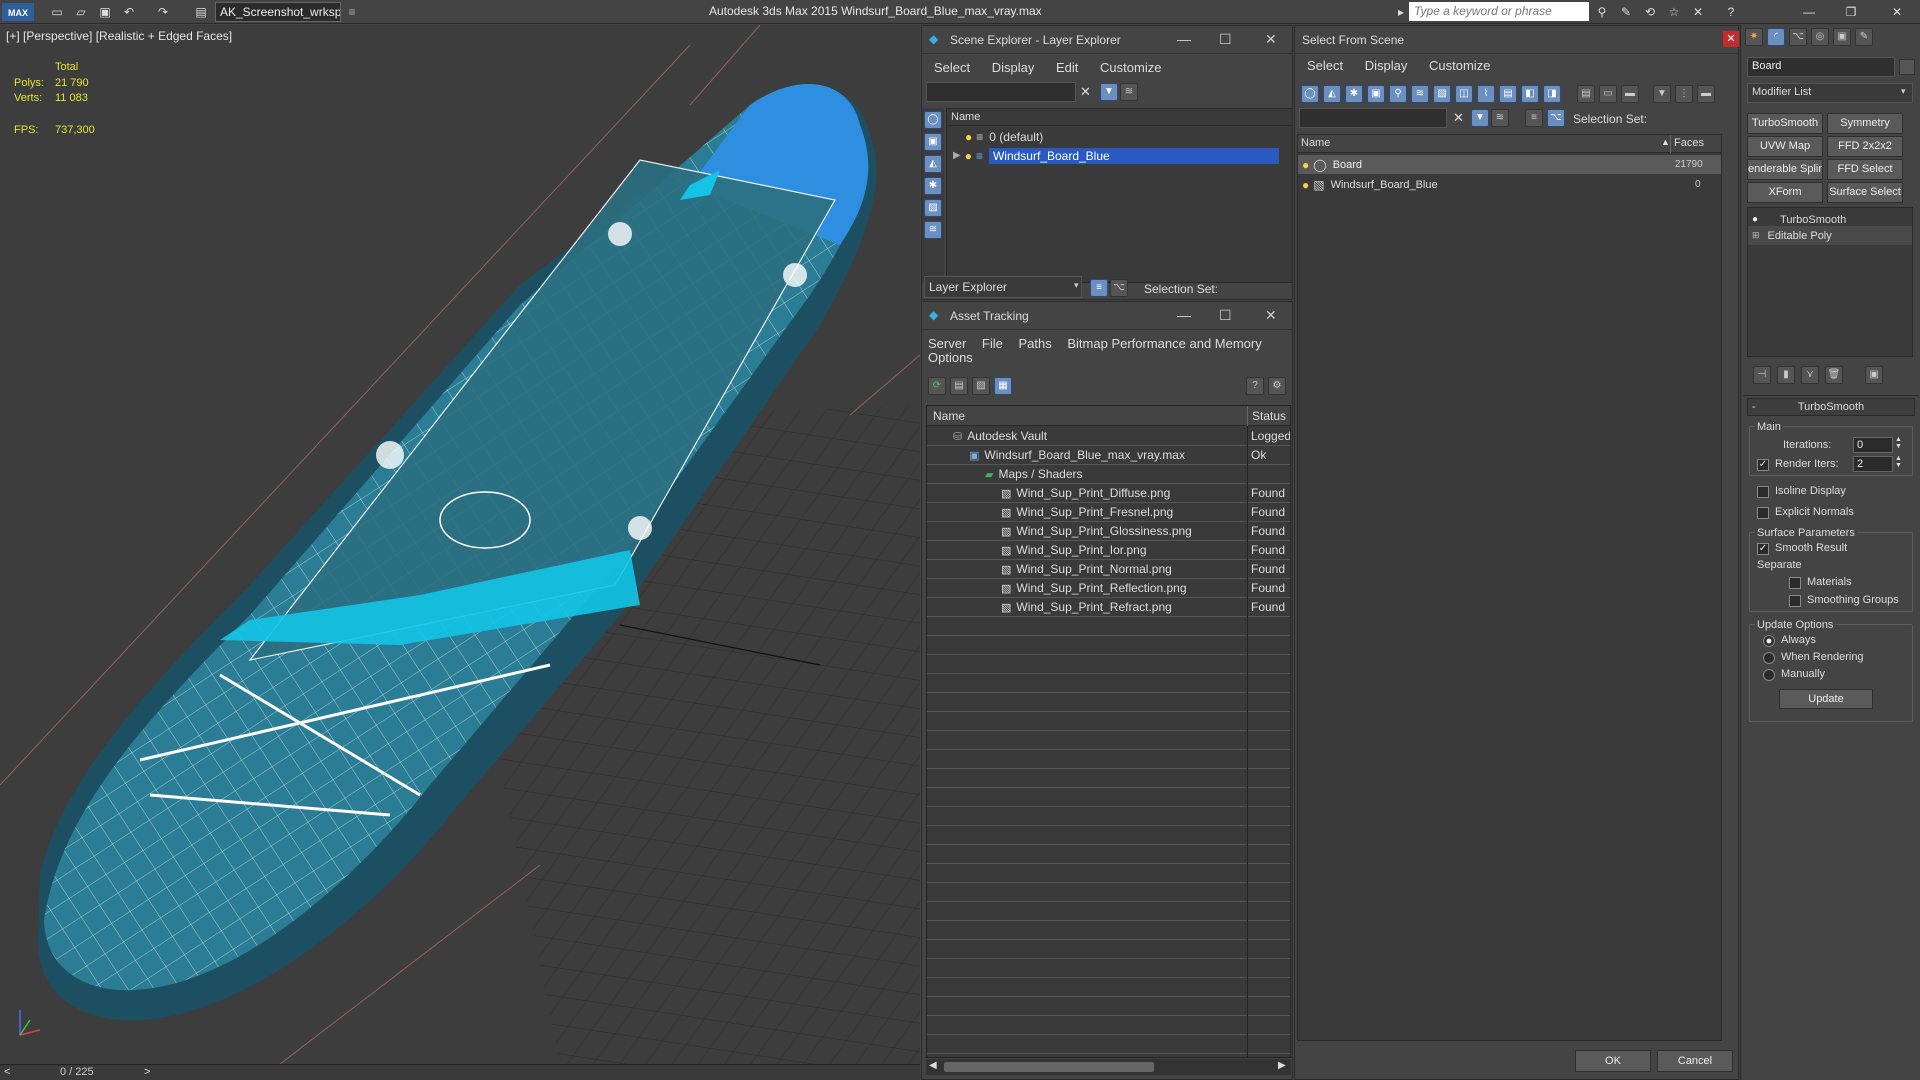 The height and width of the screenshot is (1080, 1920). What do you see at coordinates (1108, 550) in the screenshot?
I see `asset-row: ▧ Wind_Sup_Print_Ior.png Found` at bounding box center [1108, 550].